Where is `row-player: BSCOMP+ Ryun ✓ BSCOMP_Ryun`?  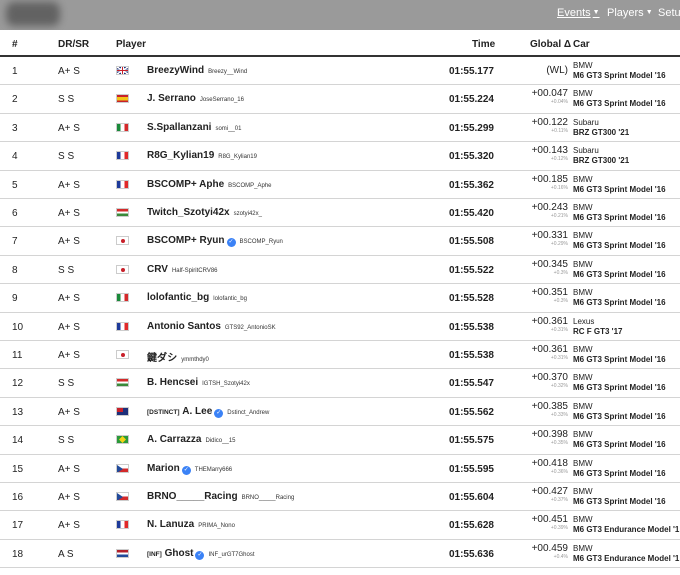
row-player: BSCOMP+ Ryun ✓ BSCOMP_Ryun is located at coordinates (215, 241).